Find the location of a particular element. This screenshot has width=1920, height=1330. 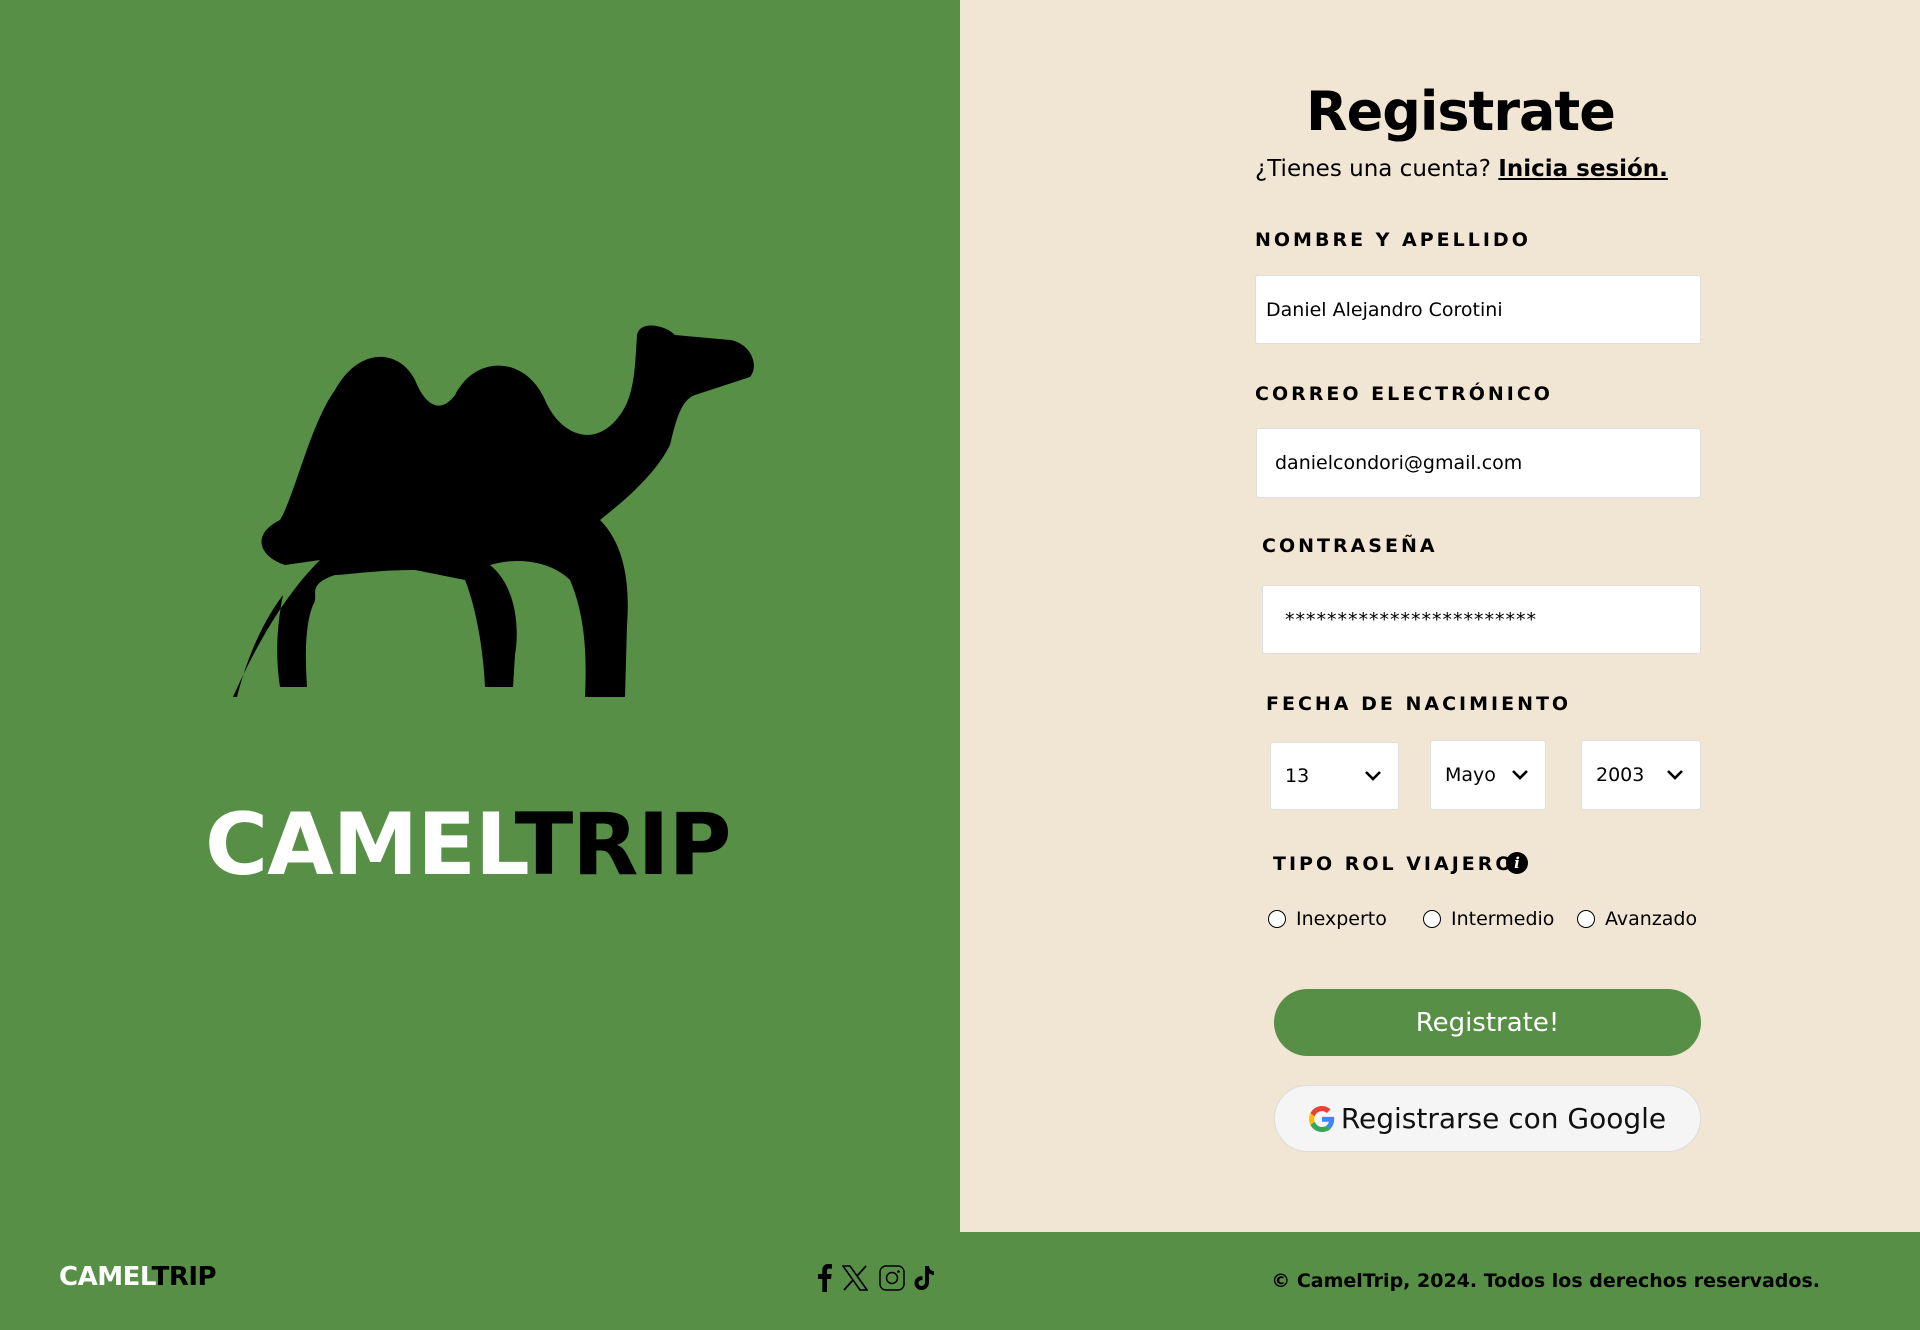

role-option-label: Avanzado is located at coordinates (1651, 919).